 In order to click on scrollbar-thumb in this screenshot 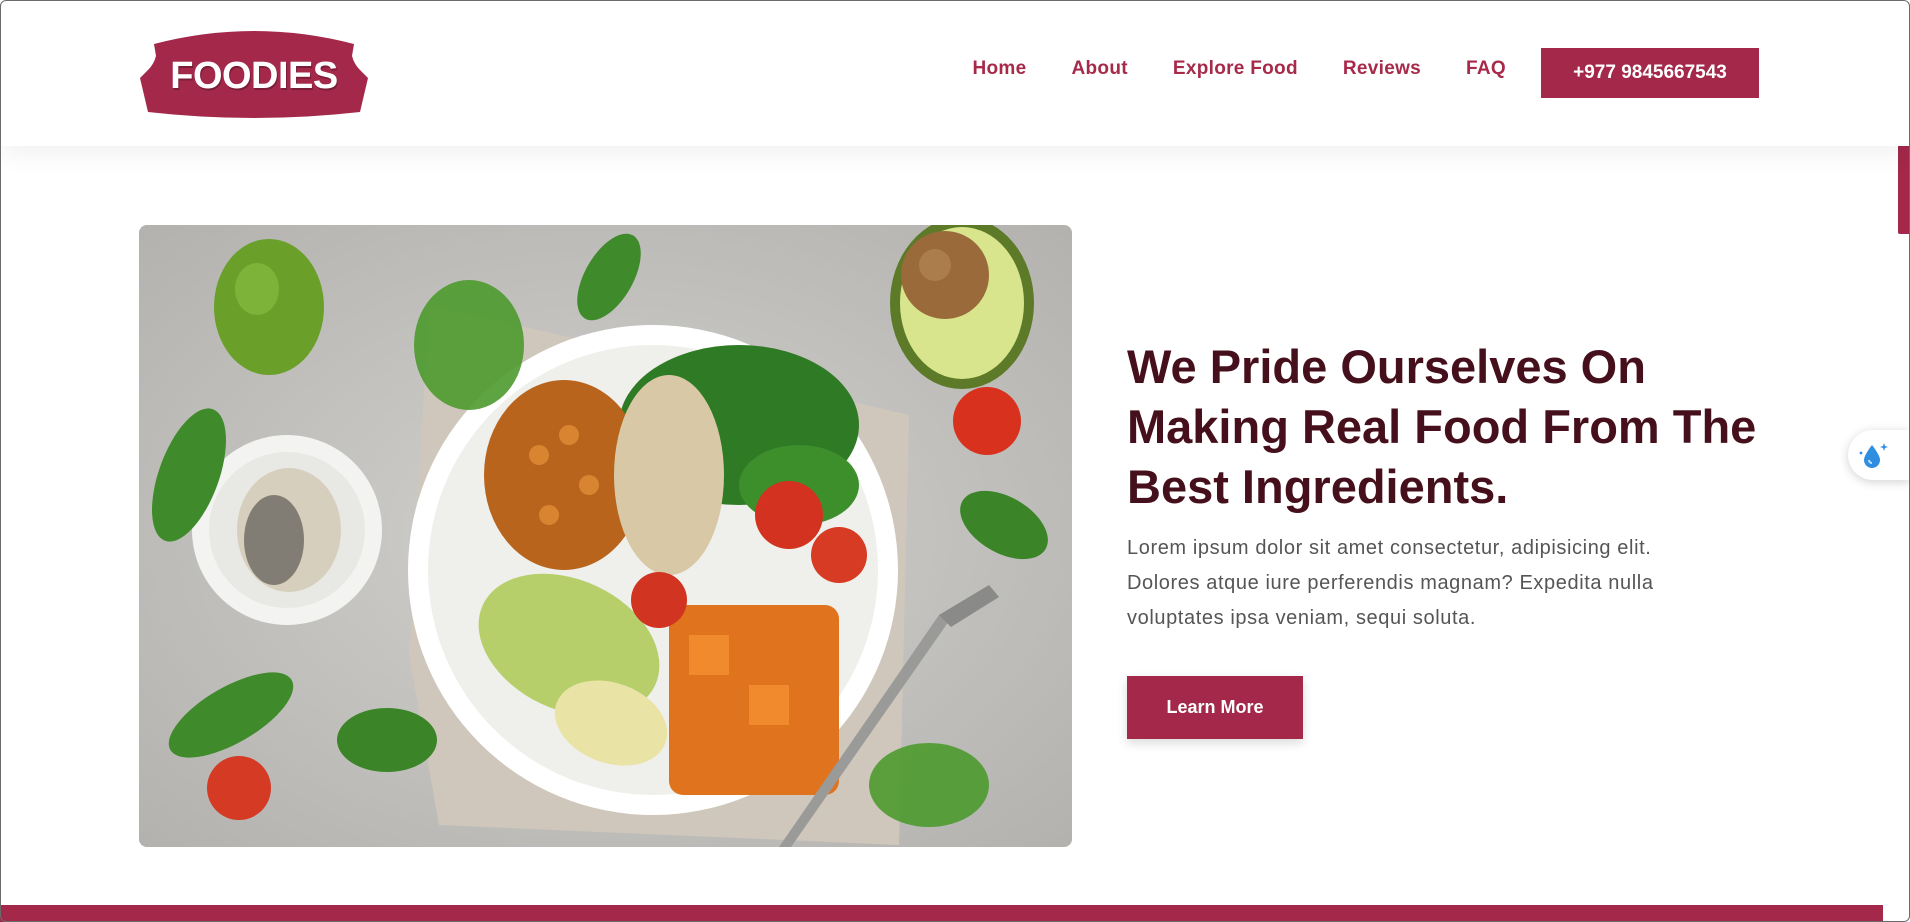, I will do `click(1904, 183)`.